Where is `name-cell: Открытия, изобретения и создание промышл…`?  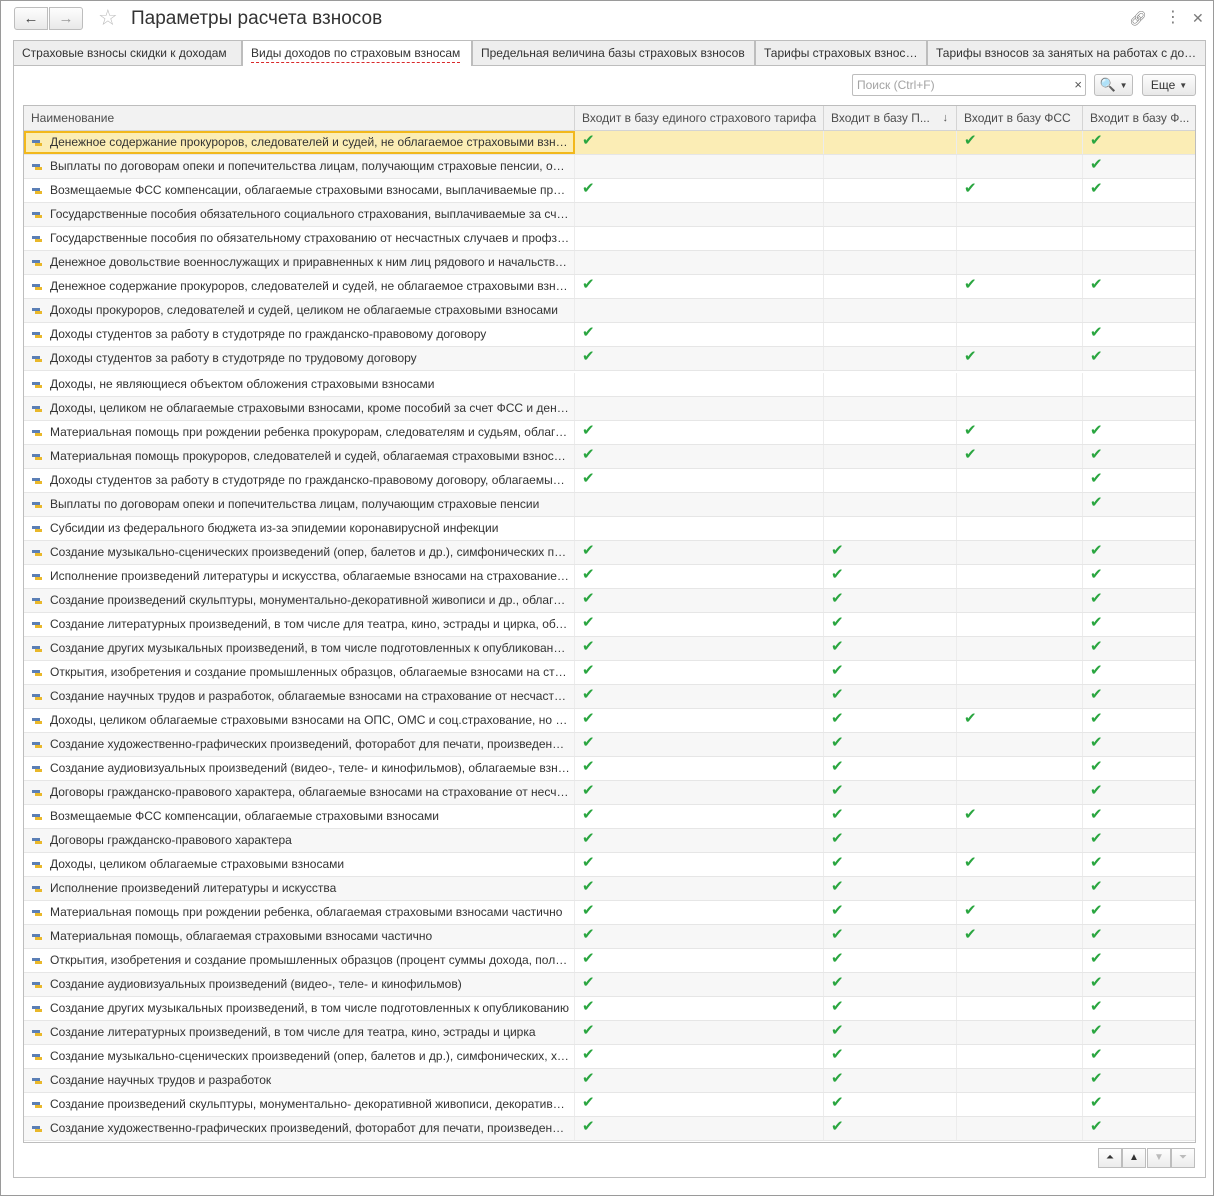 name-cell: Открытия, изобретения и создание промышл… is located at coordinates (299, 960).